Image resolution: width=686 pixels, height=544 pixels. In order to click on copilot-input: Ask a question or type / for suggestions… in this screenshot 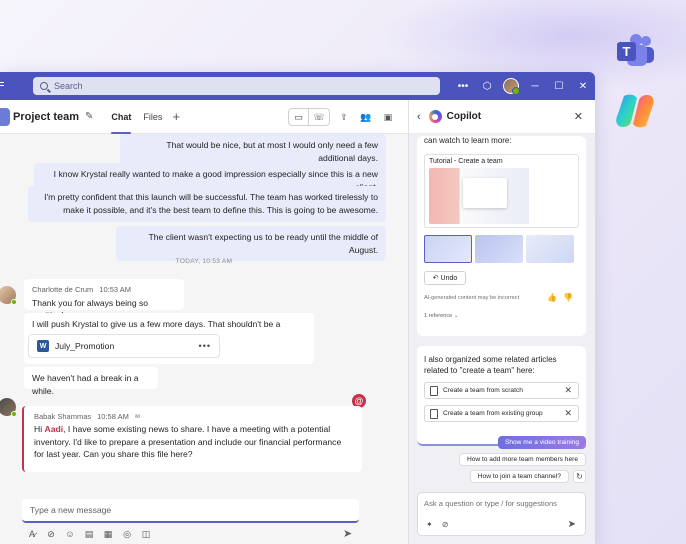, I will do `click(501, 514)`.